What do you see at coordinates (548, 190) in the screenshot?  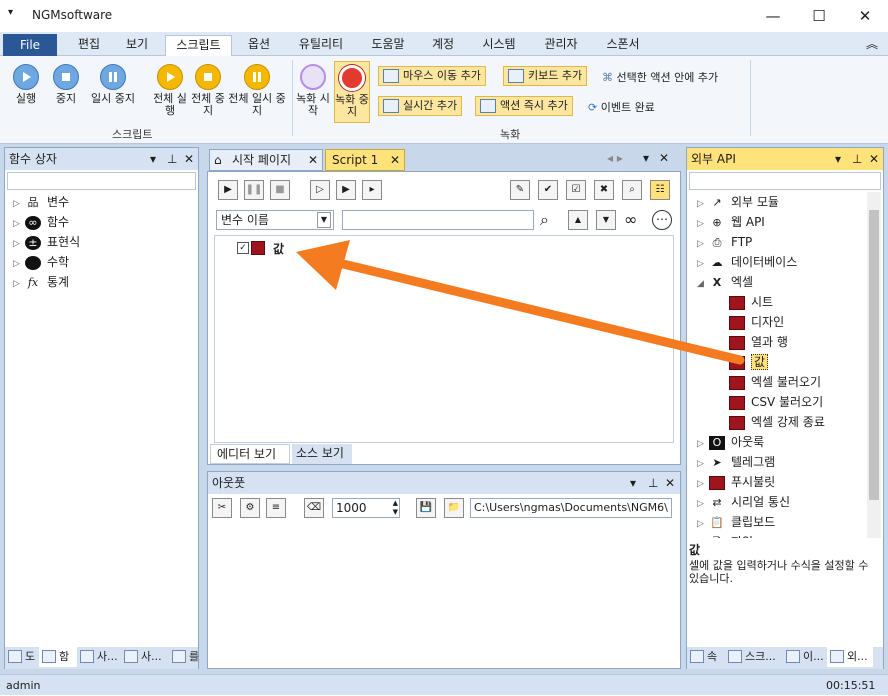 I see `check-icon: ✔` at bounding box center [548, 190].